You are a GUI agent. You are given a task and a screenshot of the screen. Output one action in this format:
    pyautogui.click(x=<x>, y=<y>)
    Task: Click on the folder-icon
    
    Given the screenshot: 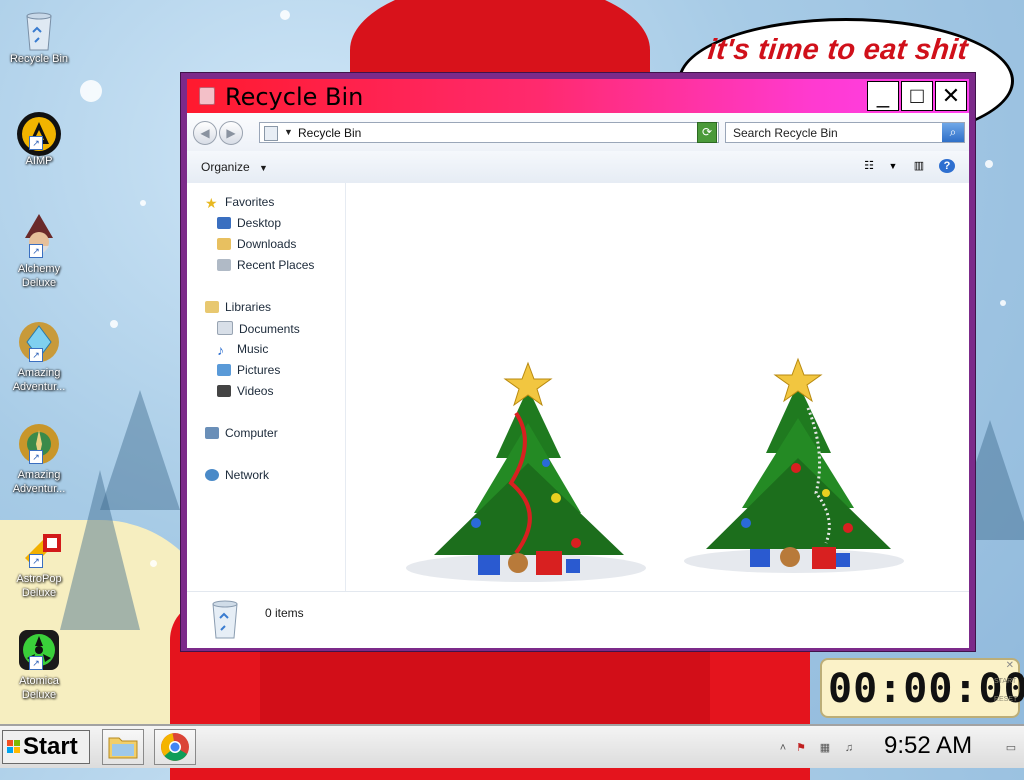 What is the action you would take?
    pyautogui.click(x=123, y=748)
    